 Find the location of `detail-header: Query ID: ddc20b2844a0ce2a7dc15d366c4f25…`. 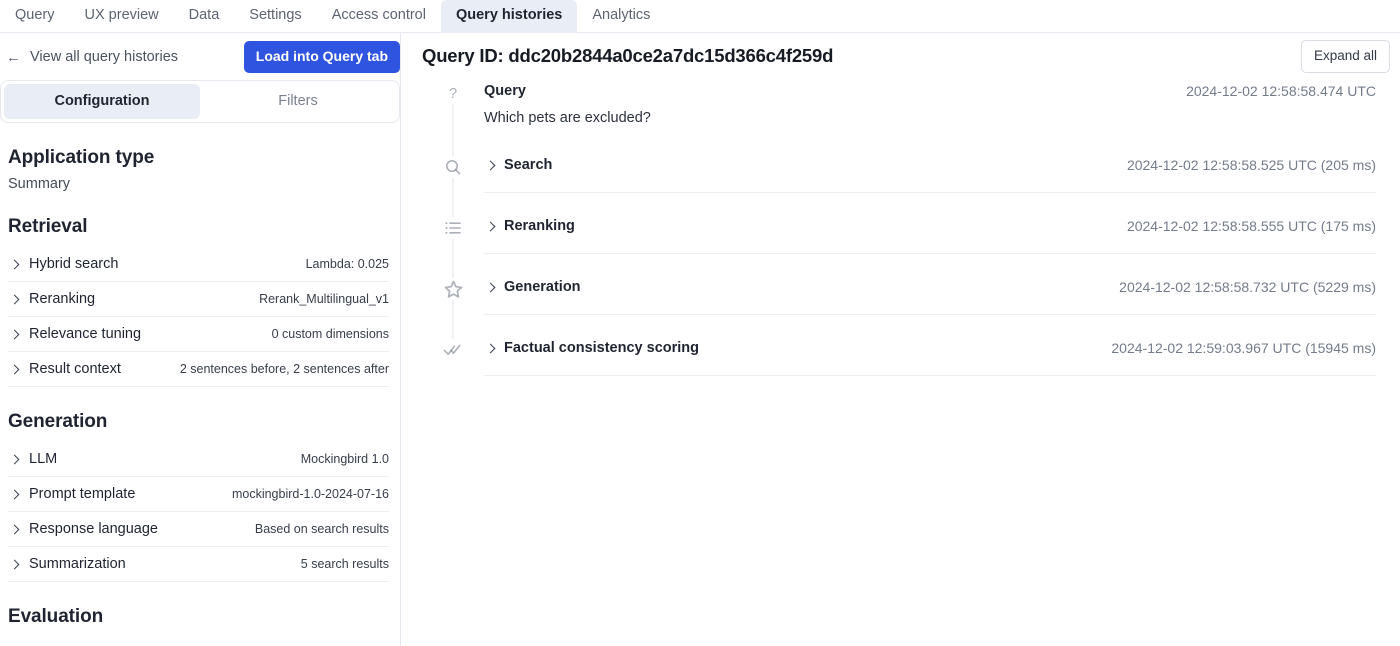

detail-header: Query ID: ddc20b2844a0ce2a7dc15d366c4f25… is located at coordinates (900, 56).